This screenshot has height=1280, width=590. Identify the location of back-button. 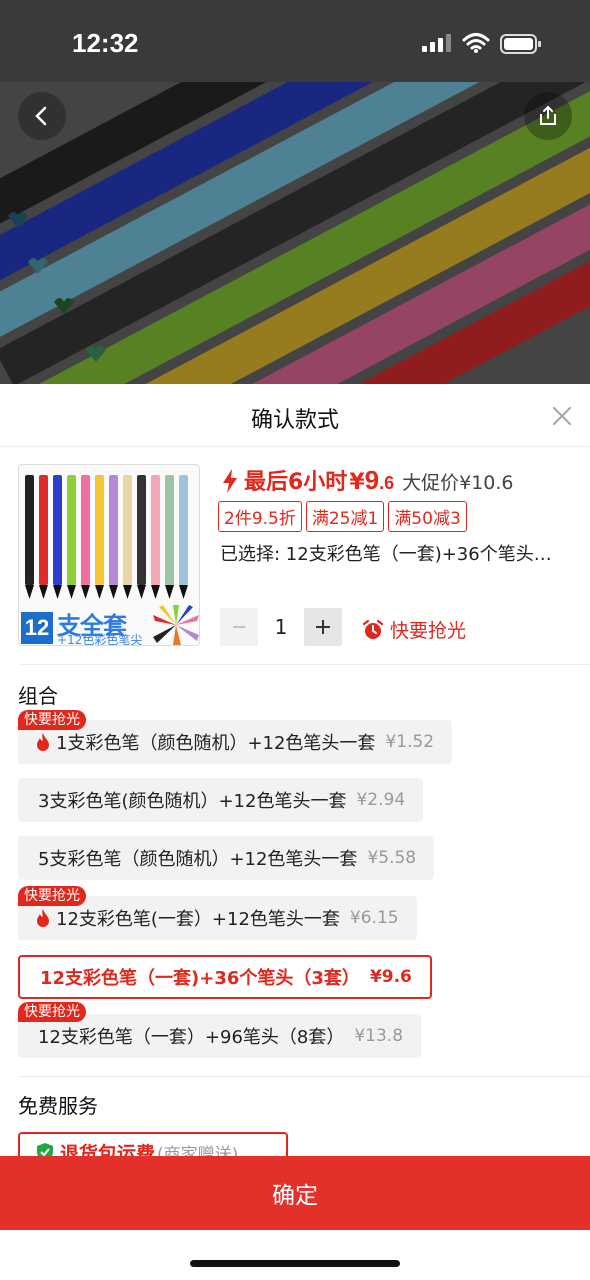
(42, 116).